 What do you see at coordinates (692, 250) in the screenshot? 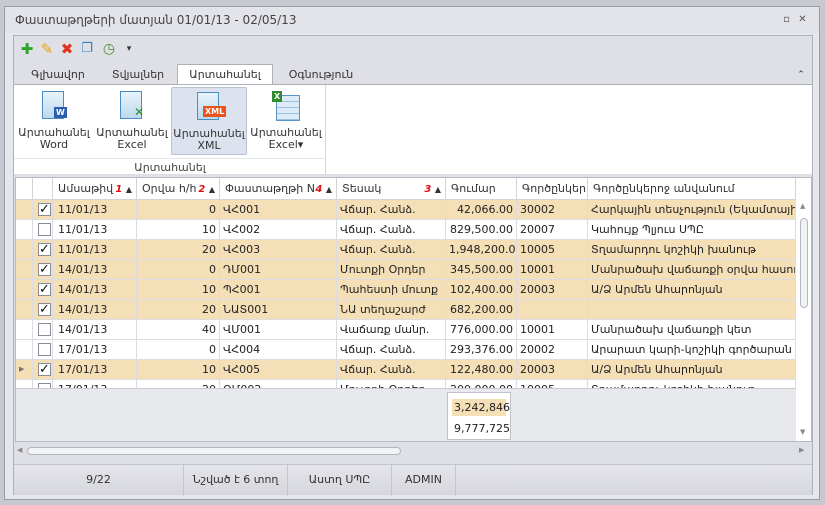
I see `cell-name: Տղամարդու կոշիկի խանութ` at bounding box center [692, 250].